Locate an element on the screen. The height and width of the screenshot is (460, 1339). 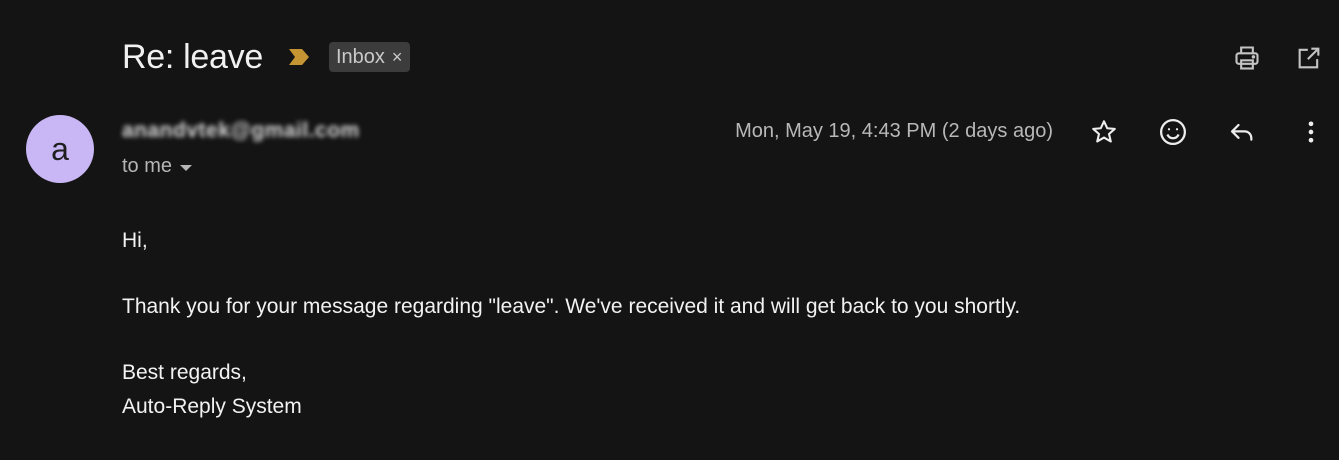
body-closing: Best regards, is located at coordinates (184, 372).